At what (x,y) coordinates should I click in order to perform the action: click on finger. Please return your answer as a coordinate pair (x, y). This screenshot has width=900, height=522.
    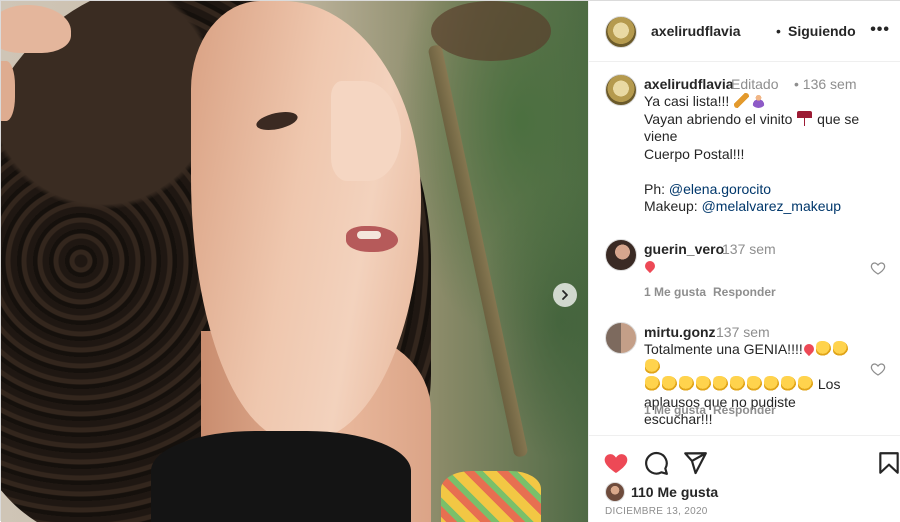
    Looking at the image, I should click on (8, 91).